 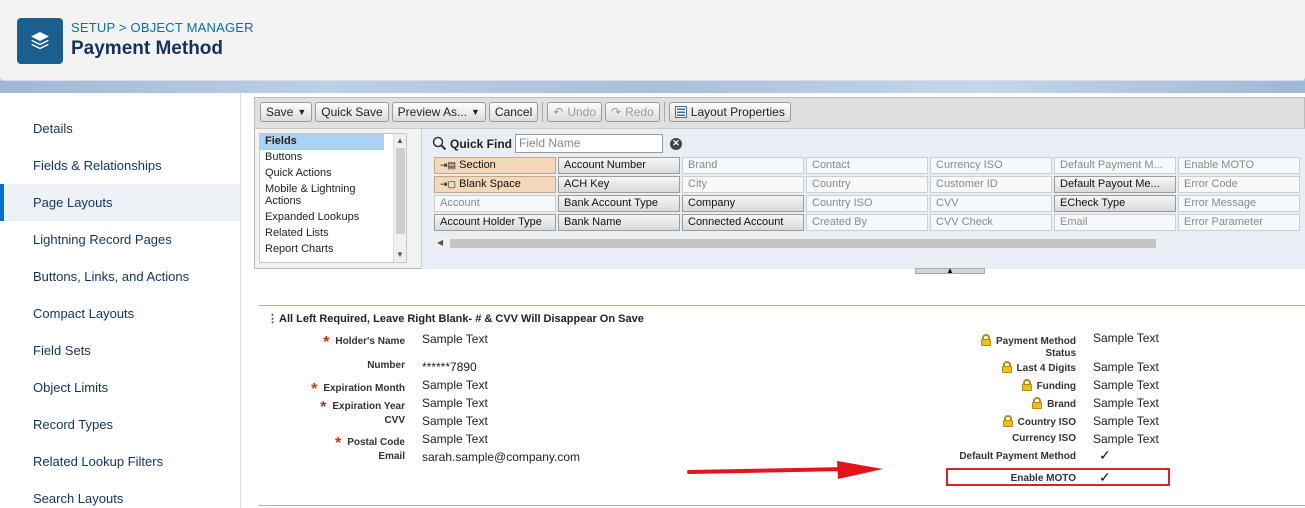 I want to click on field-label-number: Number, so click(x=386, y=365).